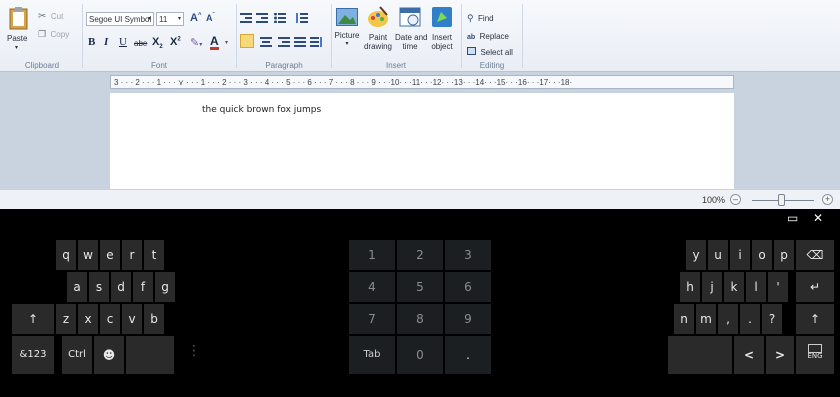 The width and height of the screenshot is (840, 397). Describe the element at coordinates (266, 42) in the screenshot. I see `align-center-icon` at that location.